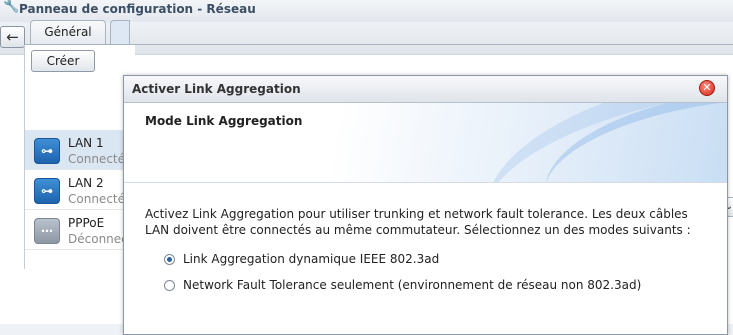  I want to click on list-item-pppoe: ⋯ PPPoE Déconnecté, so click(82, 230).